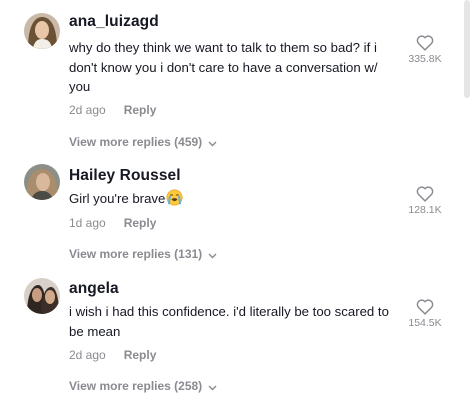 Image resolution: width=470 pixels, height=400 pixels. What do you see at coordinates (174, 200) in the screenshot?
I see `loudly-crying-face-icon` at bounding box center [174, 200].